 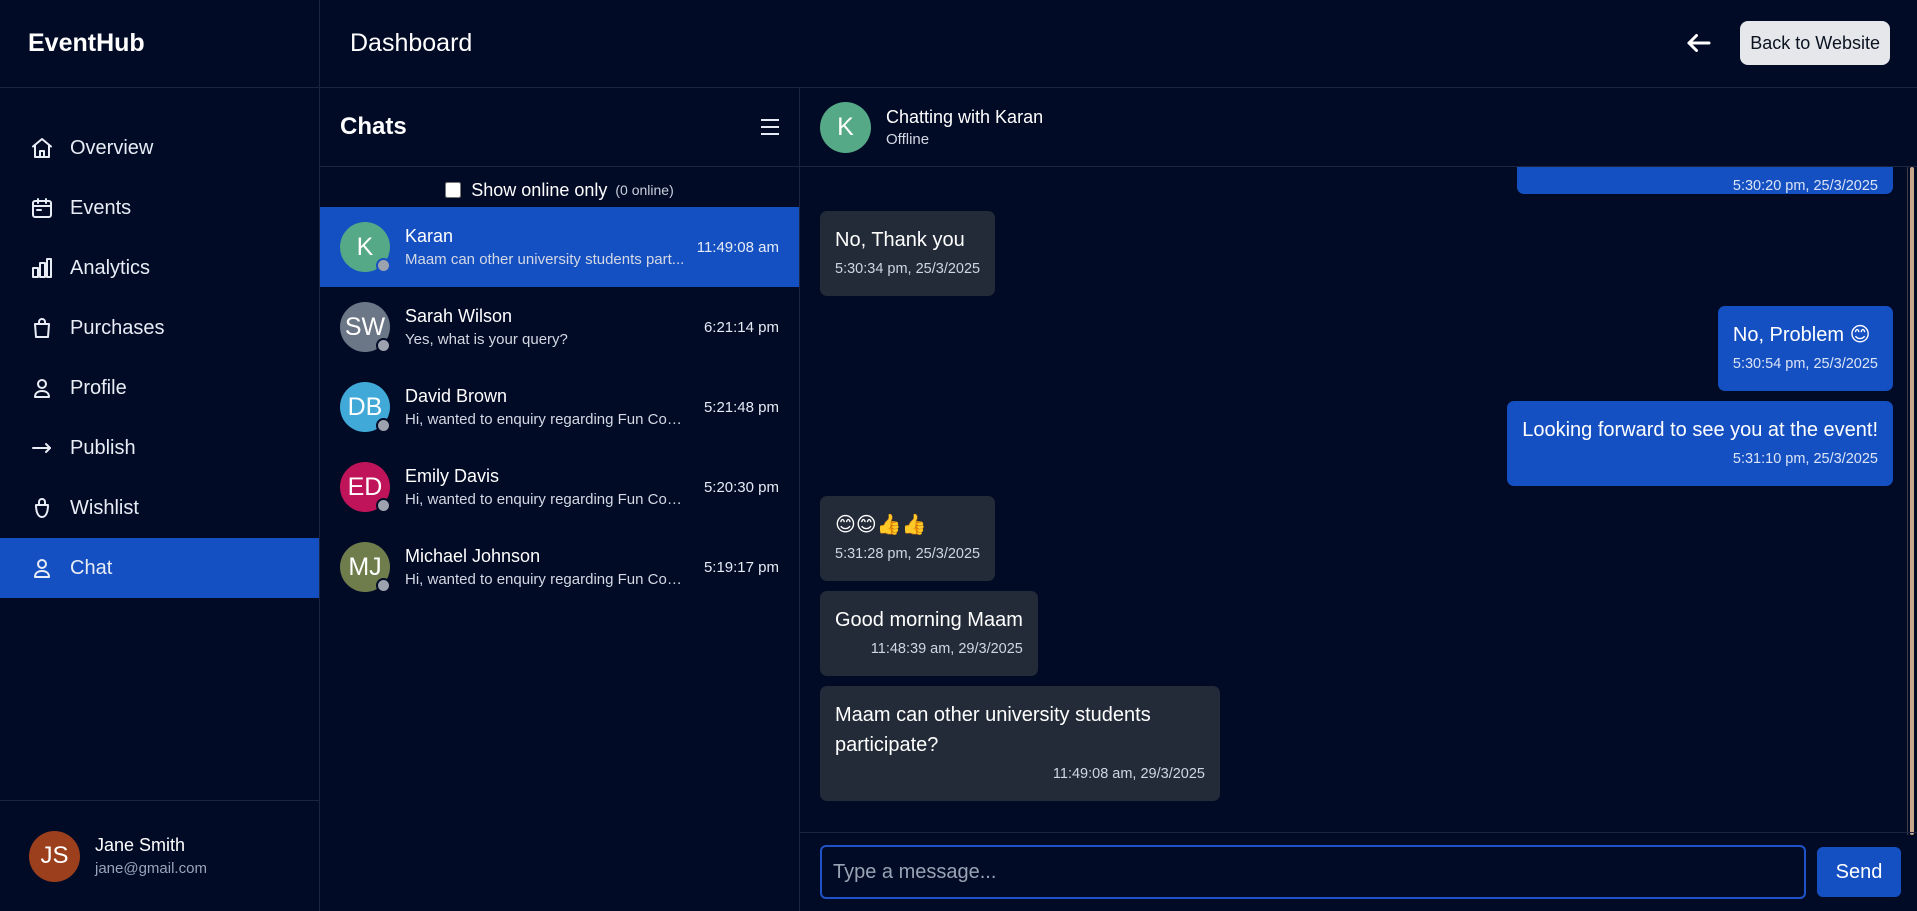 What do you see at coordinates (159, 508) in the screenshot?
I see `sidebar-item-wishlist: Wishlist` at bounding box center [159, 508].